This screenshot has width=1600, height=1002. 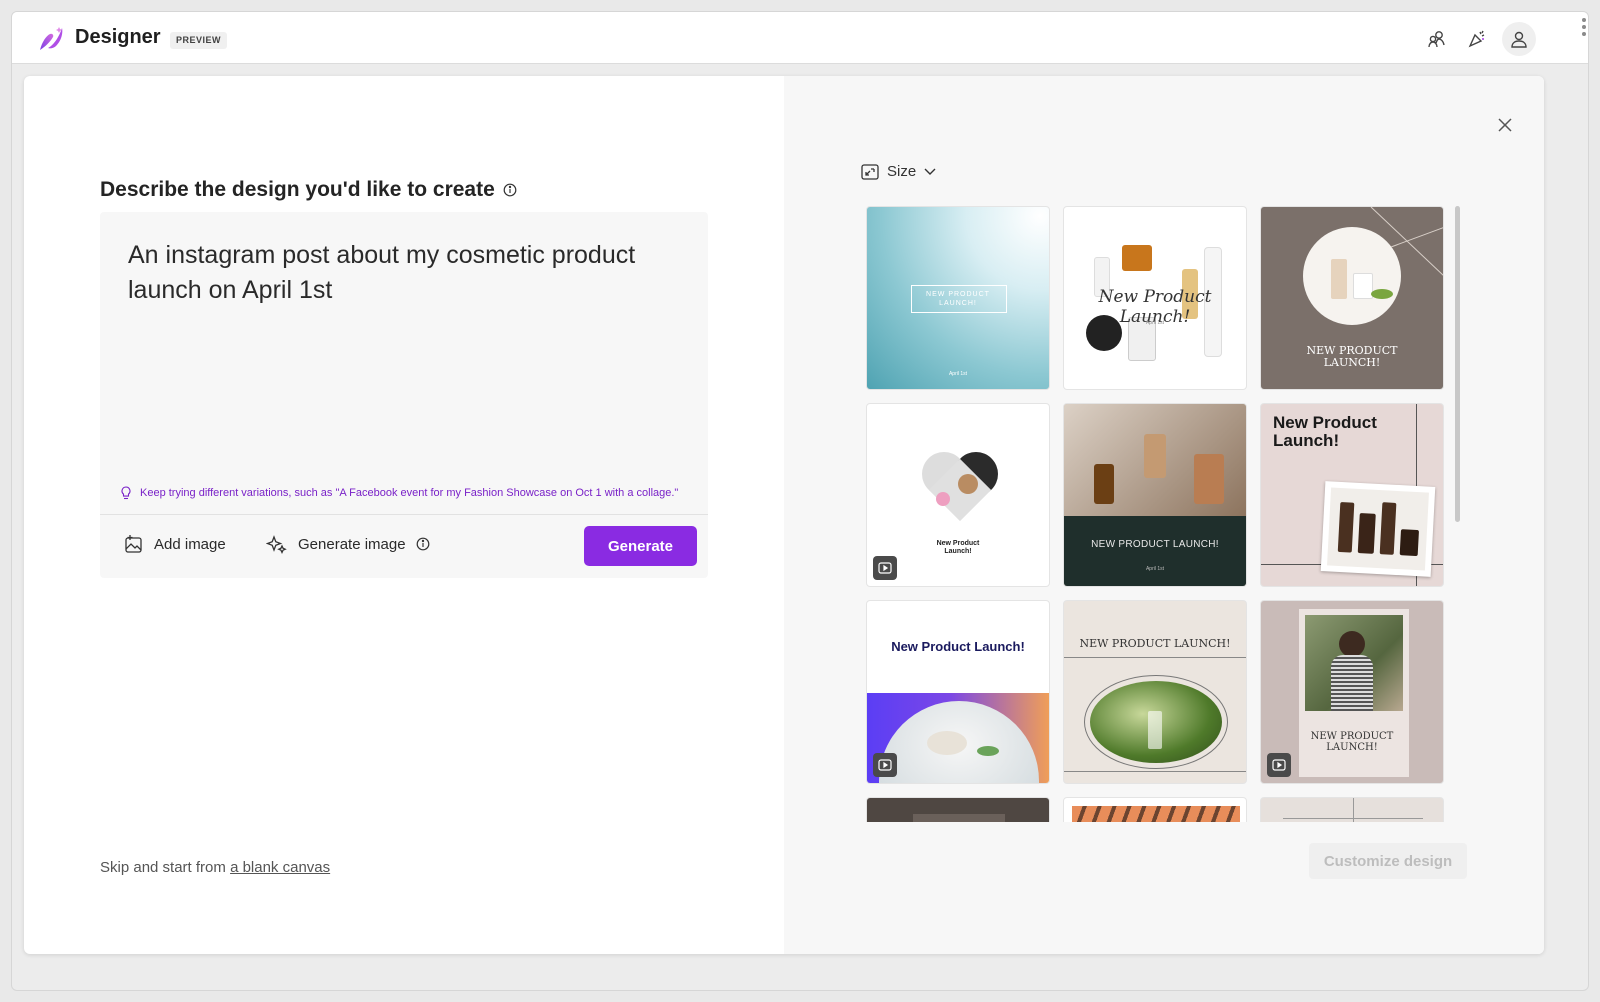 What do you see at coordinates (165, 867) in the screenshot?
I see `skip-prefix: Skip and start from` at bounding box center [165, 867].